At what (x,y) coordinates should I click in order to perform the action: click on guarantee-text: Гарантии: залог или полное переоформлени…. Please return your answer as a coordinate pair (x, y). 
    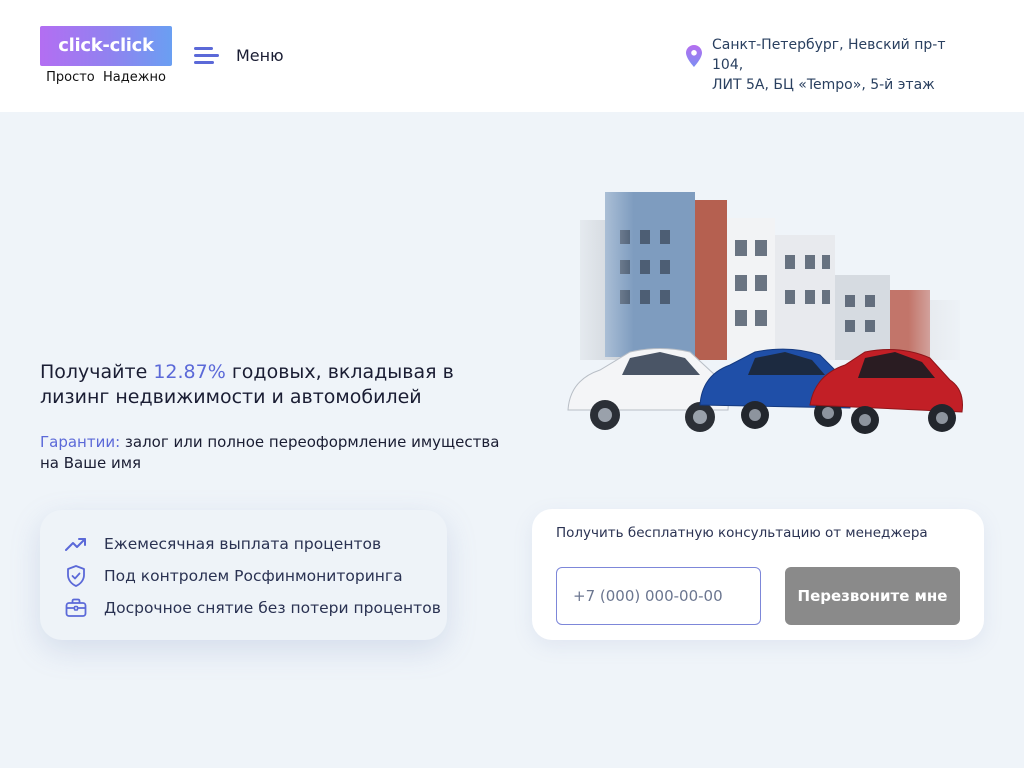
    Looking at the image, I should click on (270, 453).